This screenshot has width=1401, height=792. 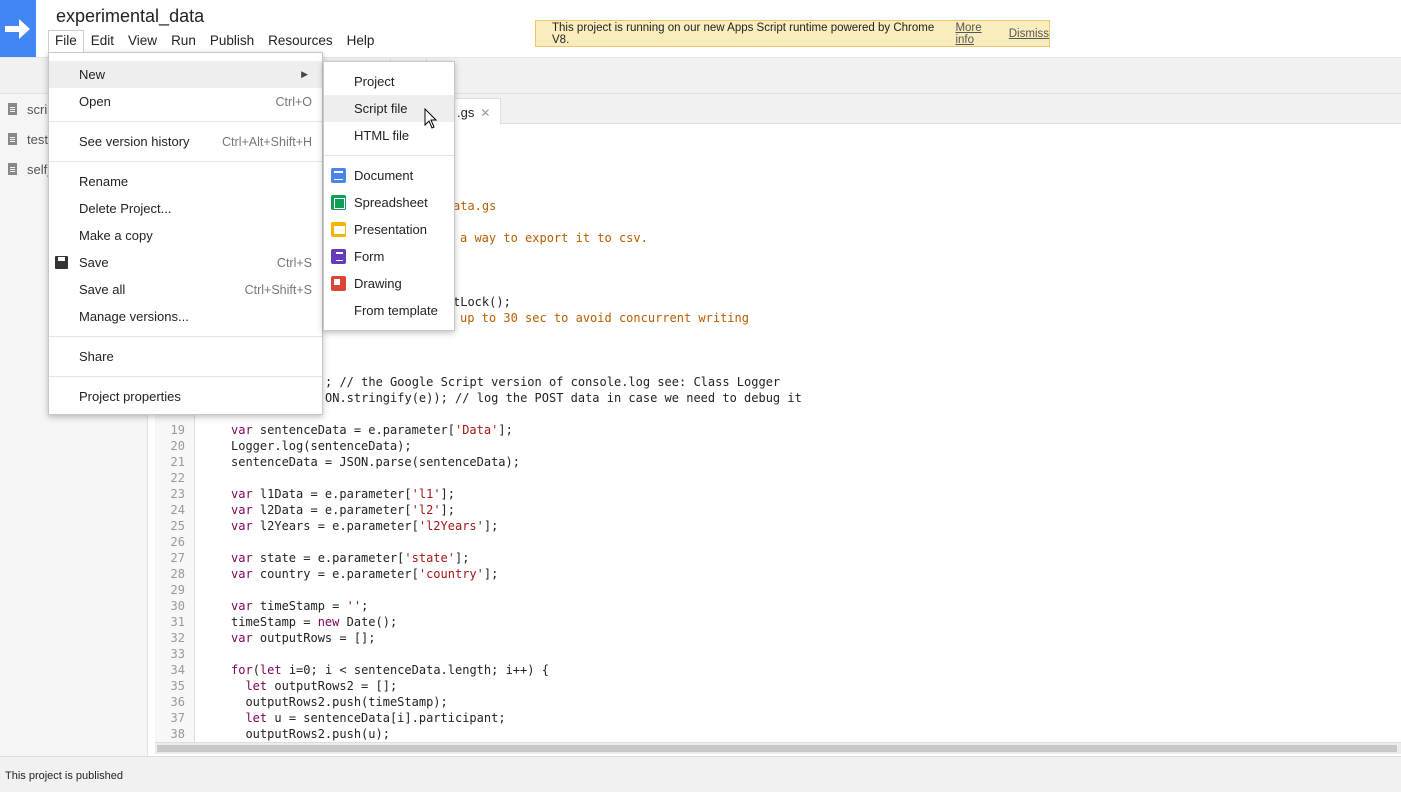 I want to click on line-number: 33, so click(x=177, y=654).